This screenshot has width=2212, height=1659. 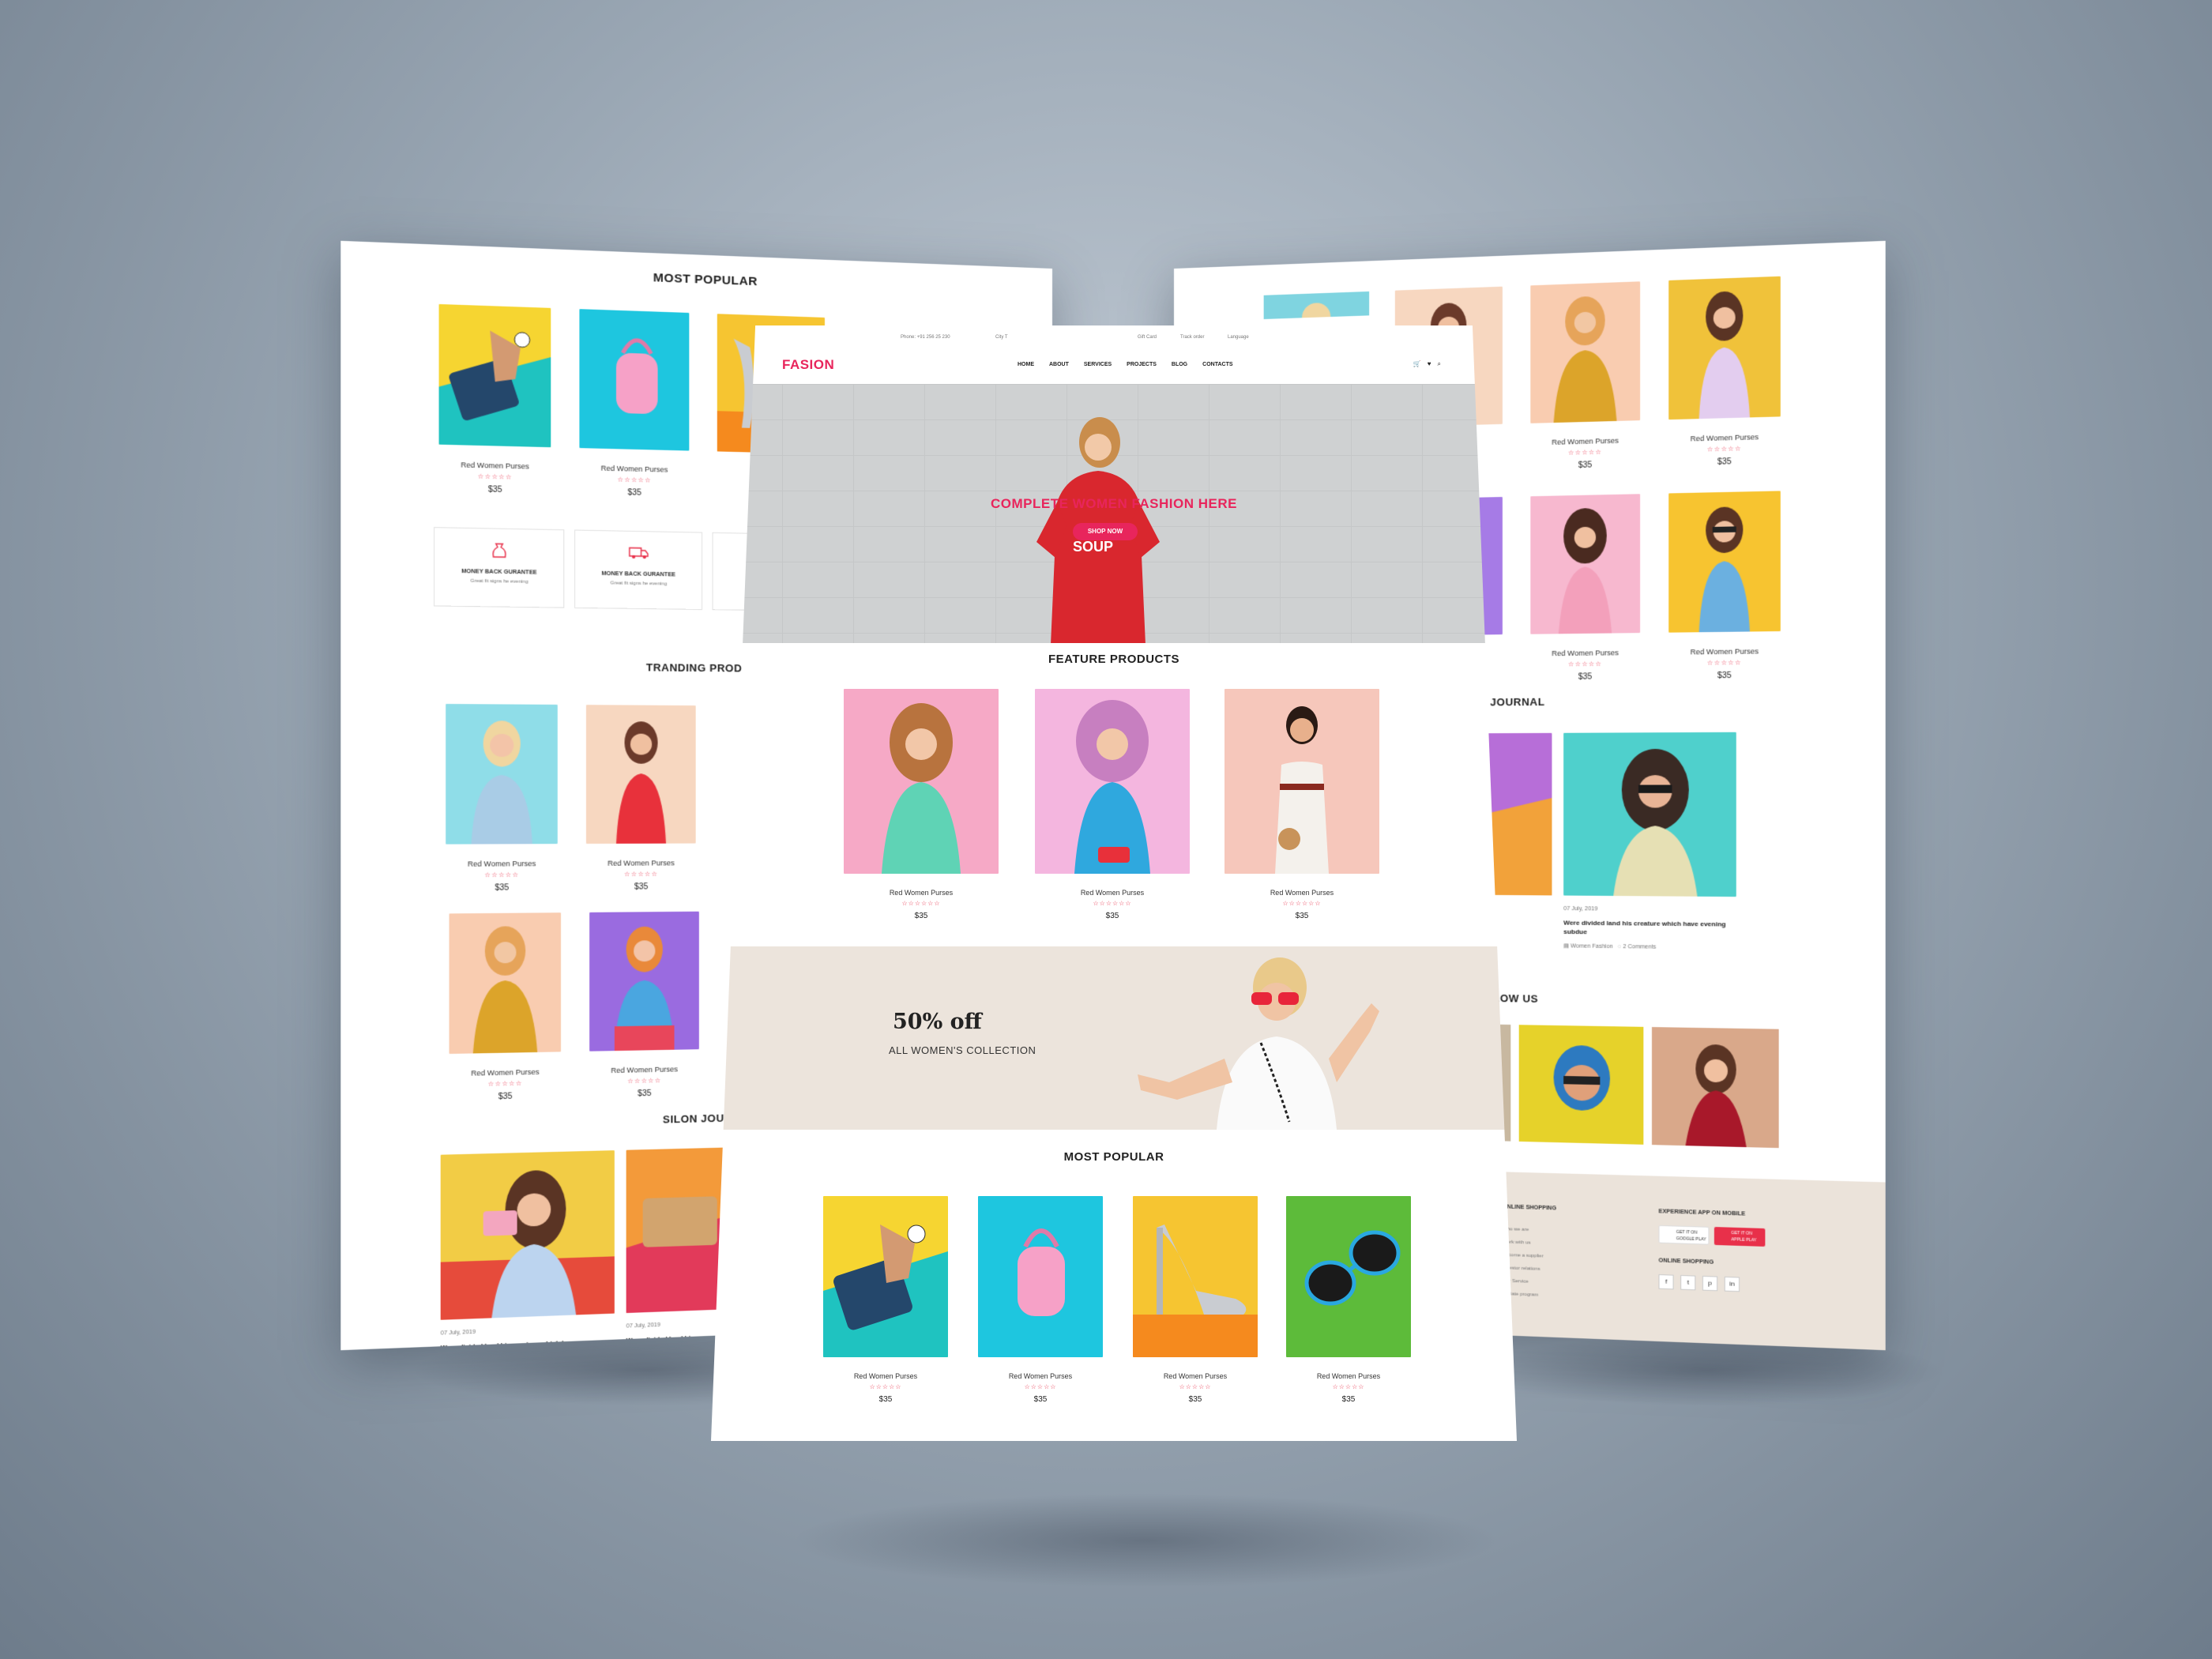 I want to click on journal-photo, so click(x=528, y=1235).